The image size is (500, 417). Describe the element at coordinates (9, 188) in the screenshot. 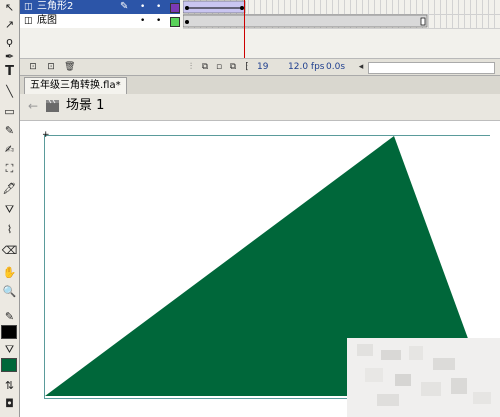

I see `ink-bottle-tool-icon: 🖋` at that location.